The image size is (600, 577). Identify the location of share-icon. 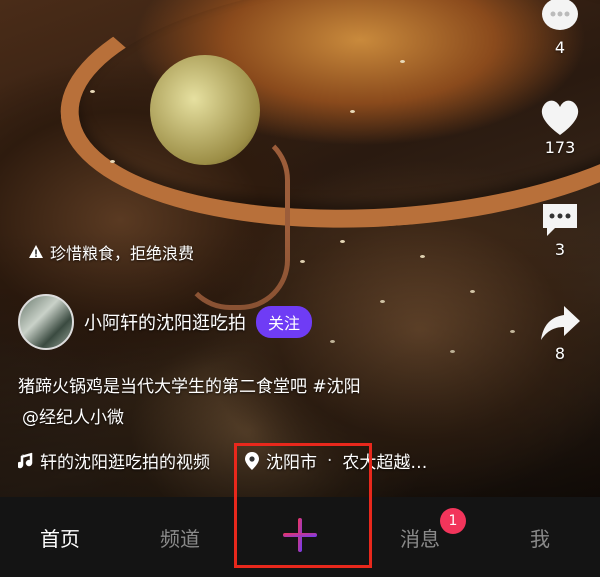
(560, 323).